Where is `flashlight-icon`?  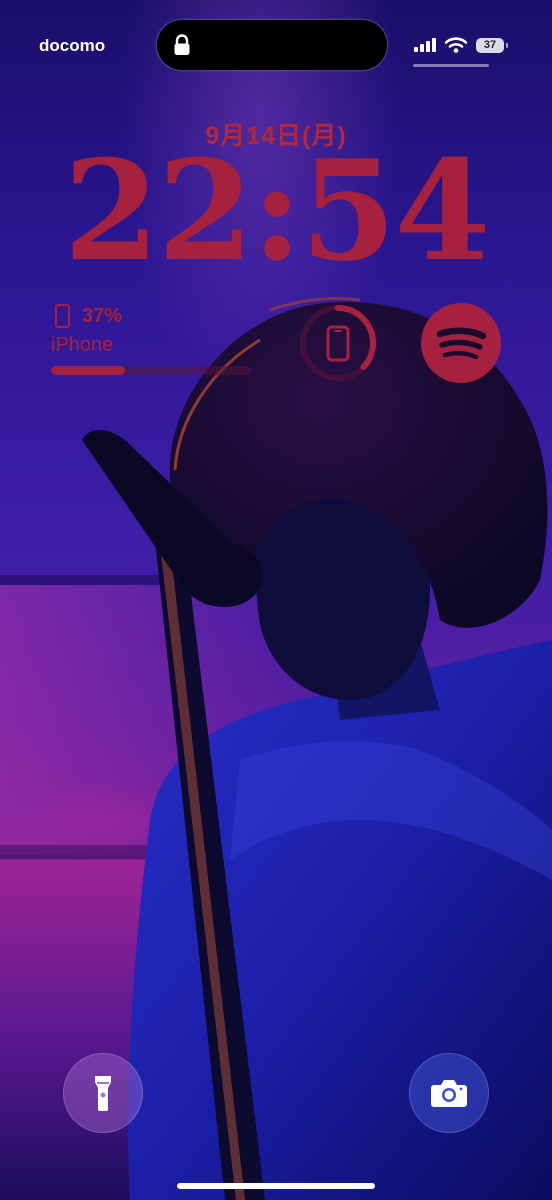 flashlight-icon is located at coordinates (103, 1093).